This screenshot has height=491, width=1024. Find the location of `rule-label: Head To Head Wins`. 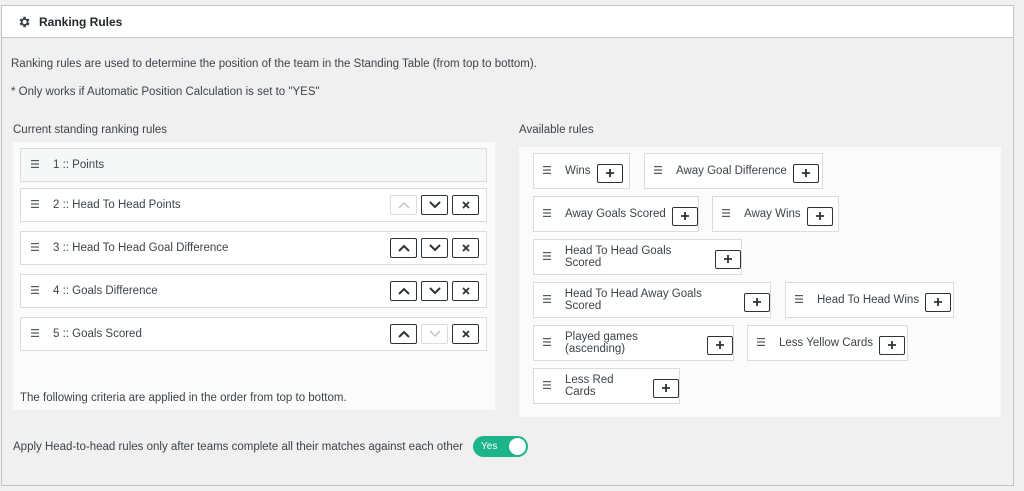

rule-label: Head To Head Wins is located at coordinates (868, 300).